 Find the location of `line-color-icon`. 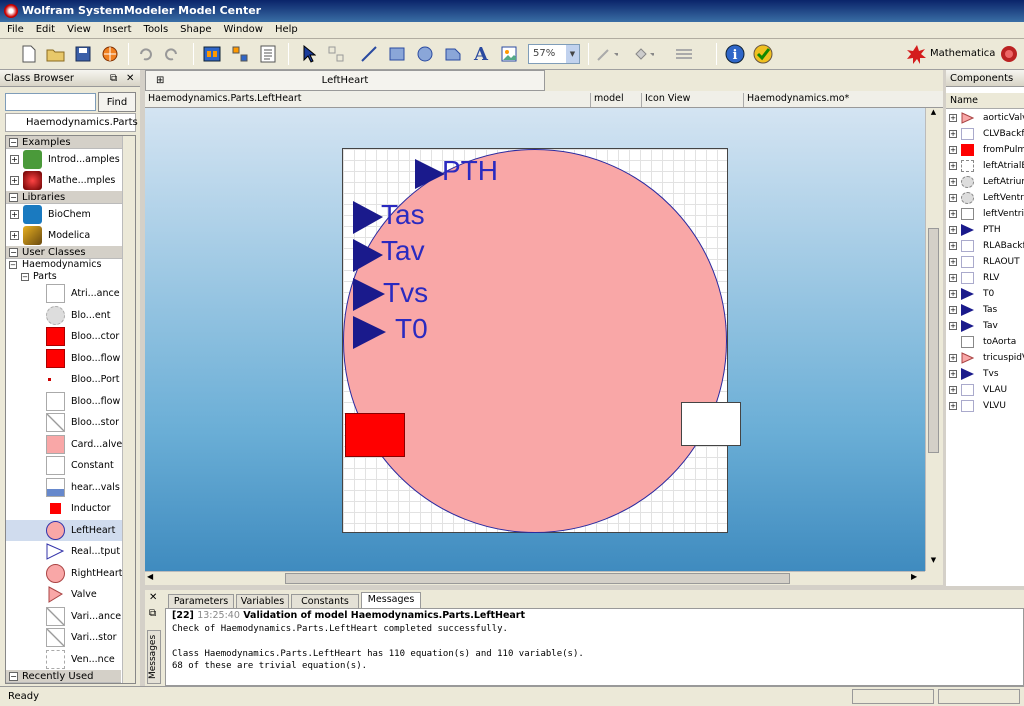

line-color-icon is located at coordinates (607, 54).